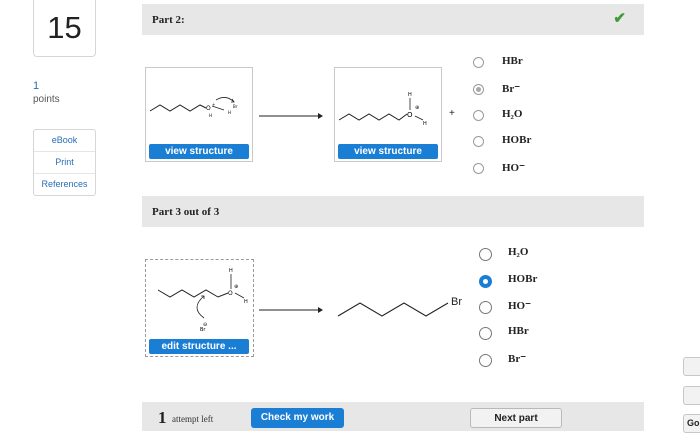  I want to click on oxonium-molecule-drawing: O ⊕ H H, so click(382, 109).